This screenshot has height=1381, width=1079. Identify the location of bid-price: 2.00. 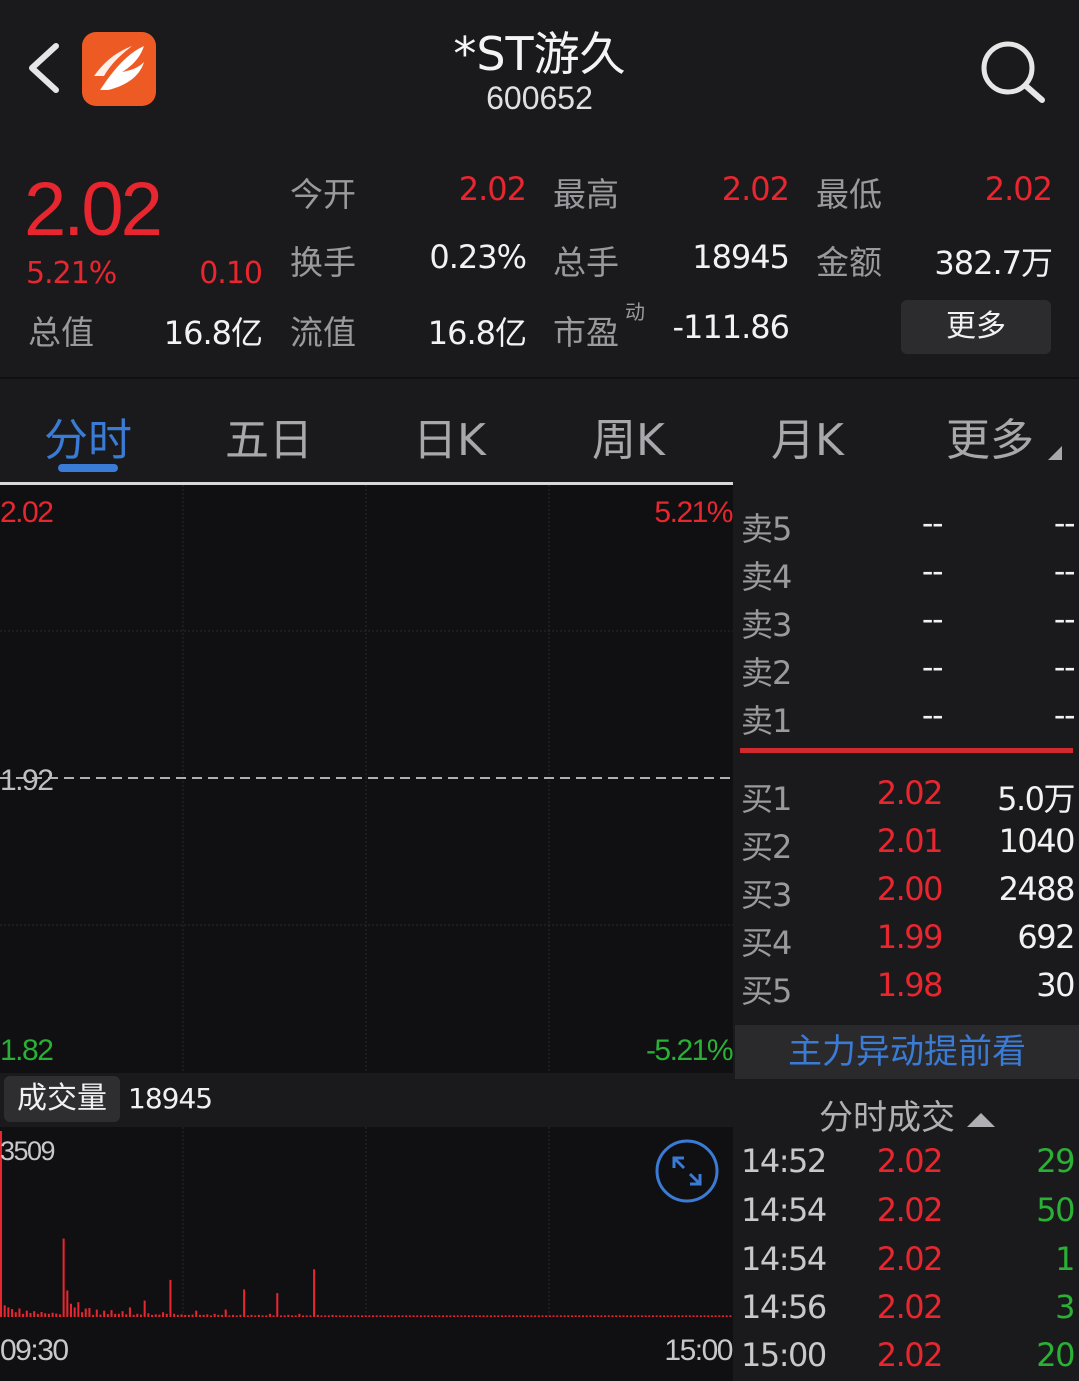
(910, 889).